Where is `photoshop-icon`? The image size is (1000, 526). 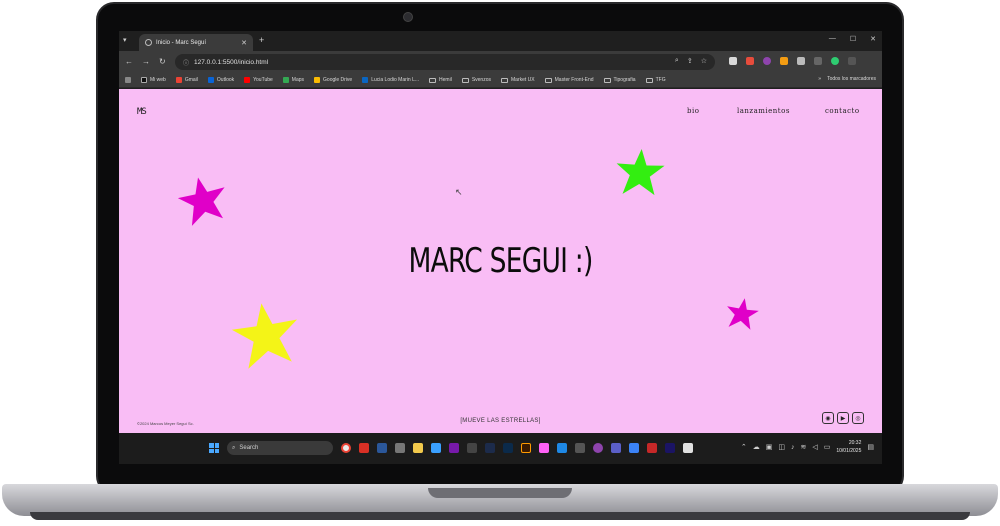
photoshop-icon is located at coordinates (508, 448).